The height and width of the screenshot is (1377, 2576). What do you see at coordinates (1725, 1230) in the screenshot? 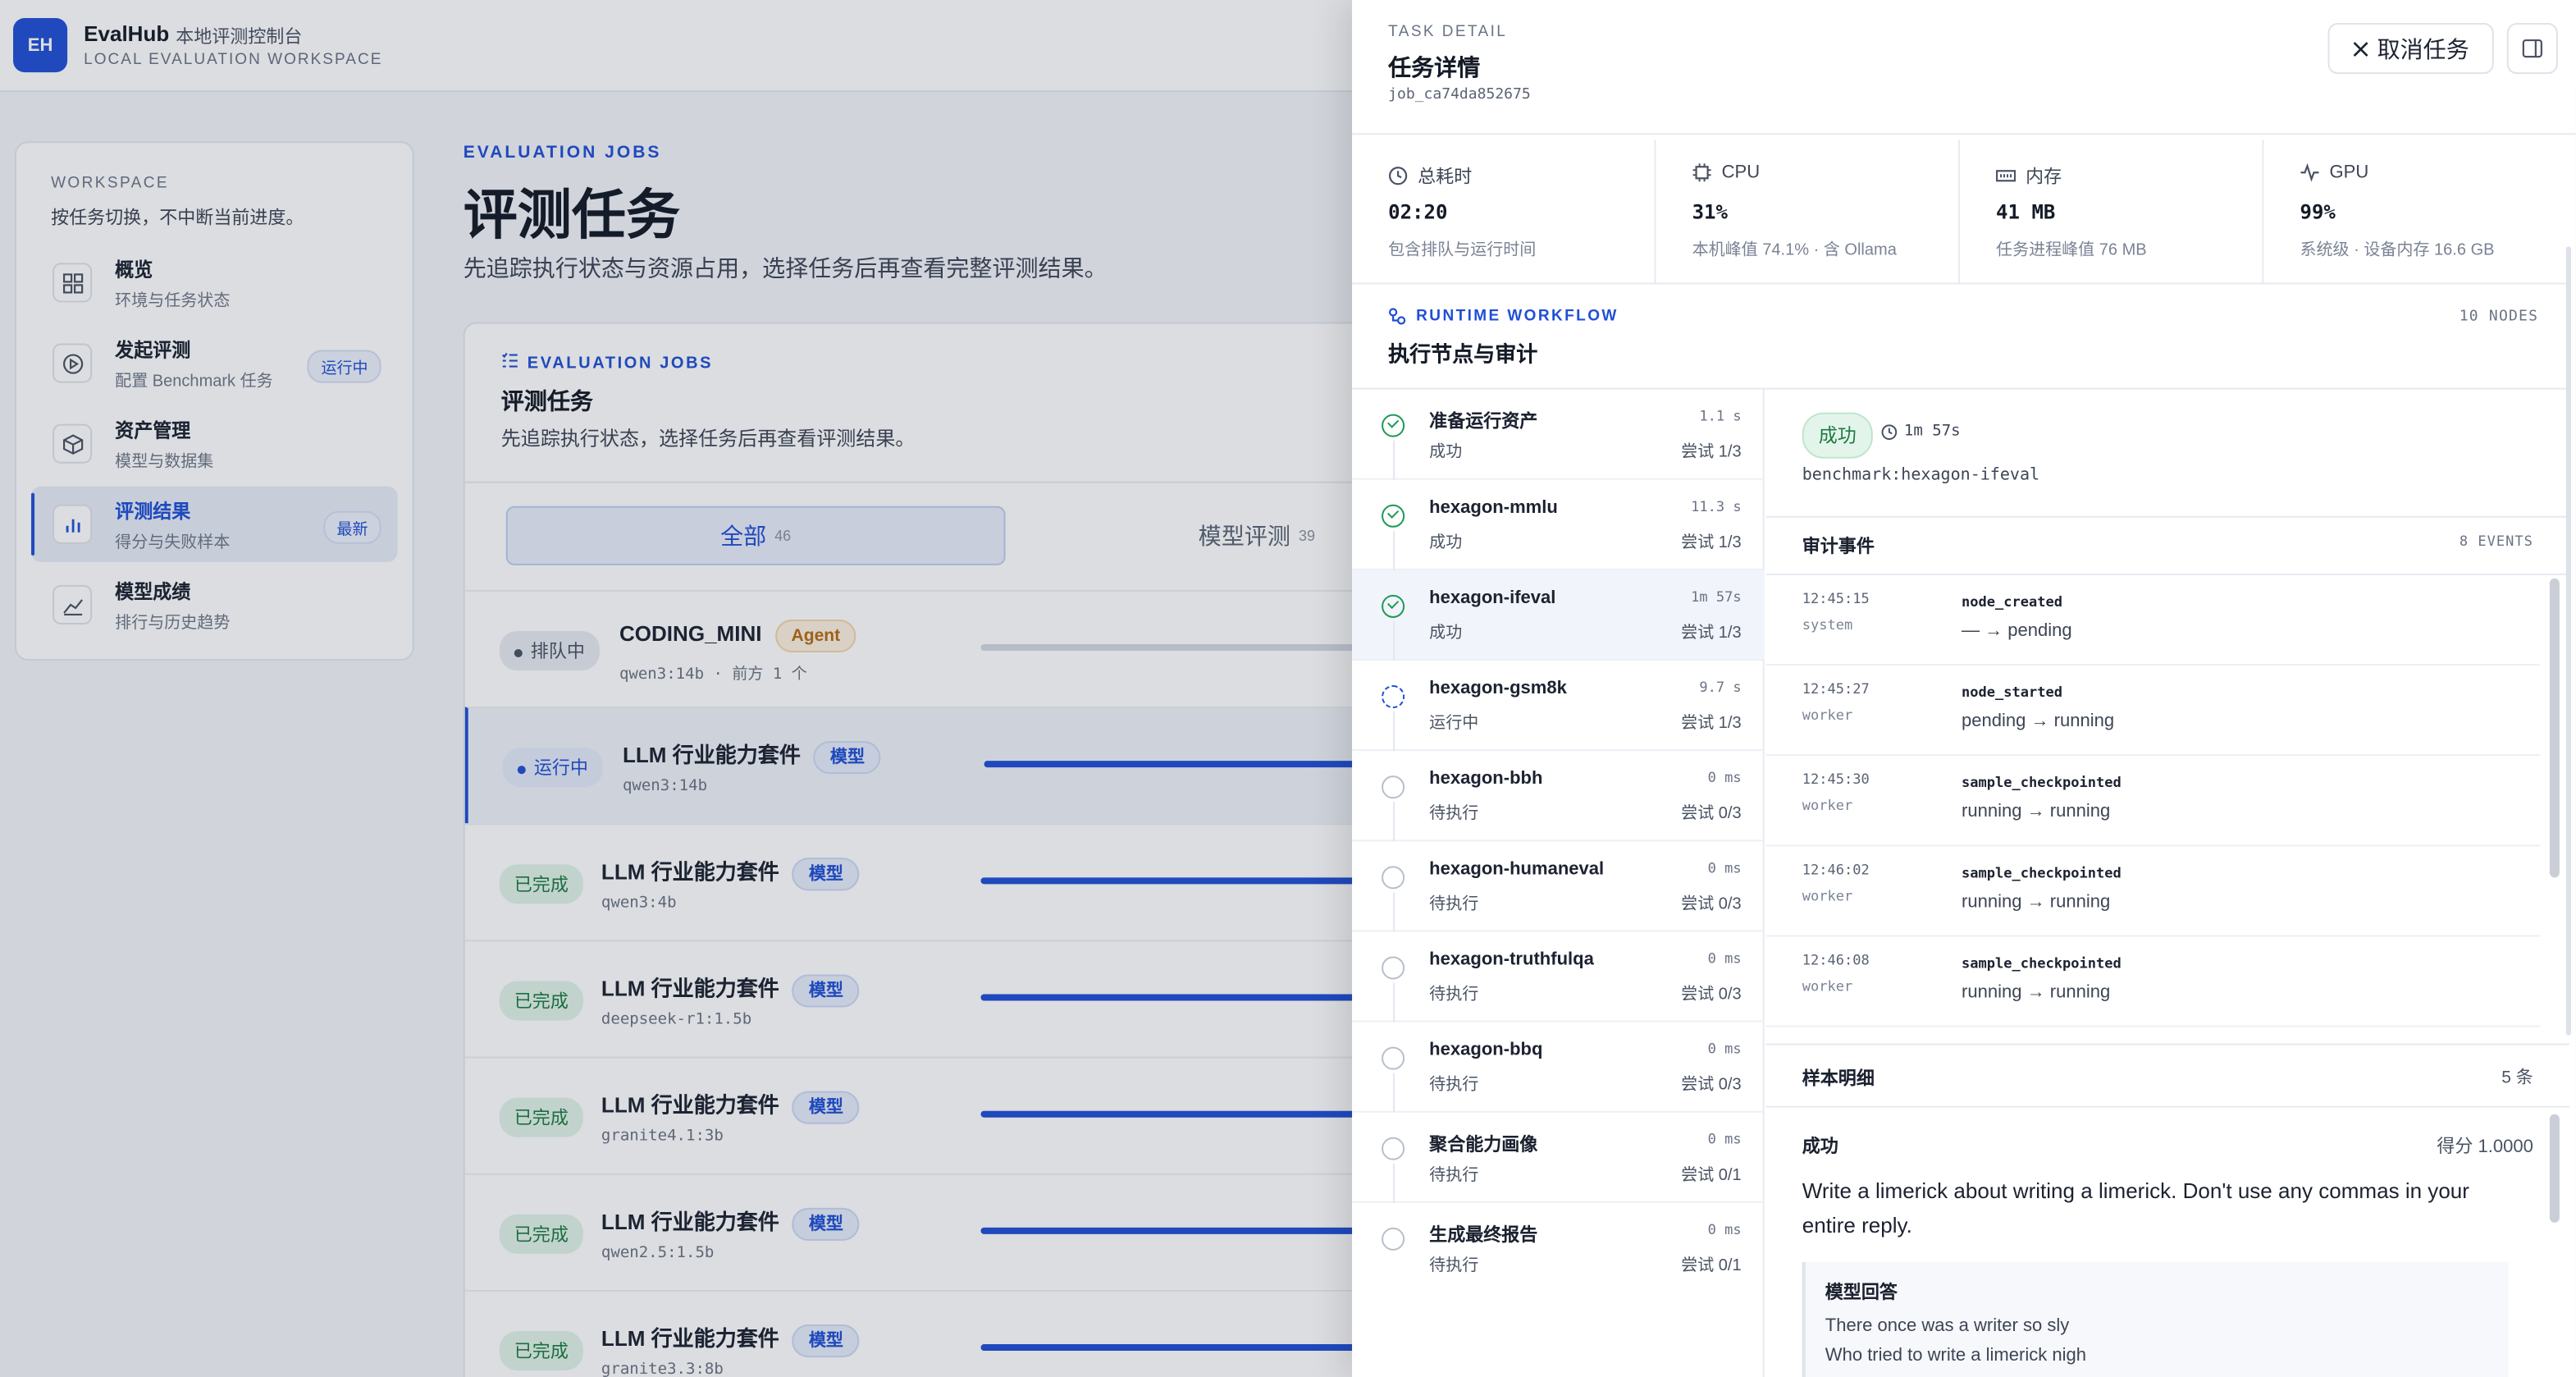
I see `node-duration: 0 ms` at bounding box center [1725, 1230].